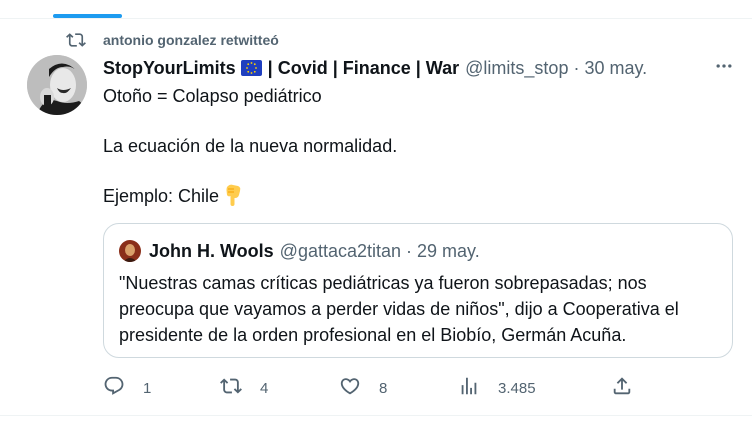  What do you see at coordinates (147, 388) in the screenshot?
I see `reply-count: 1` at bounding box center [147, 388].